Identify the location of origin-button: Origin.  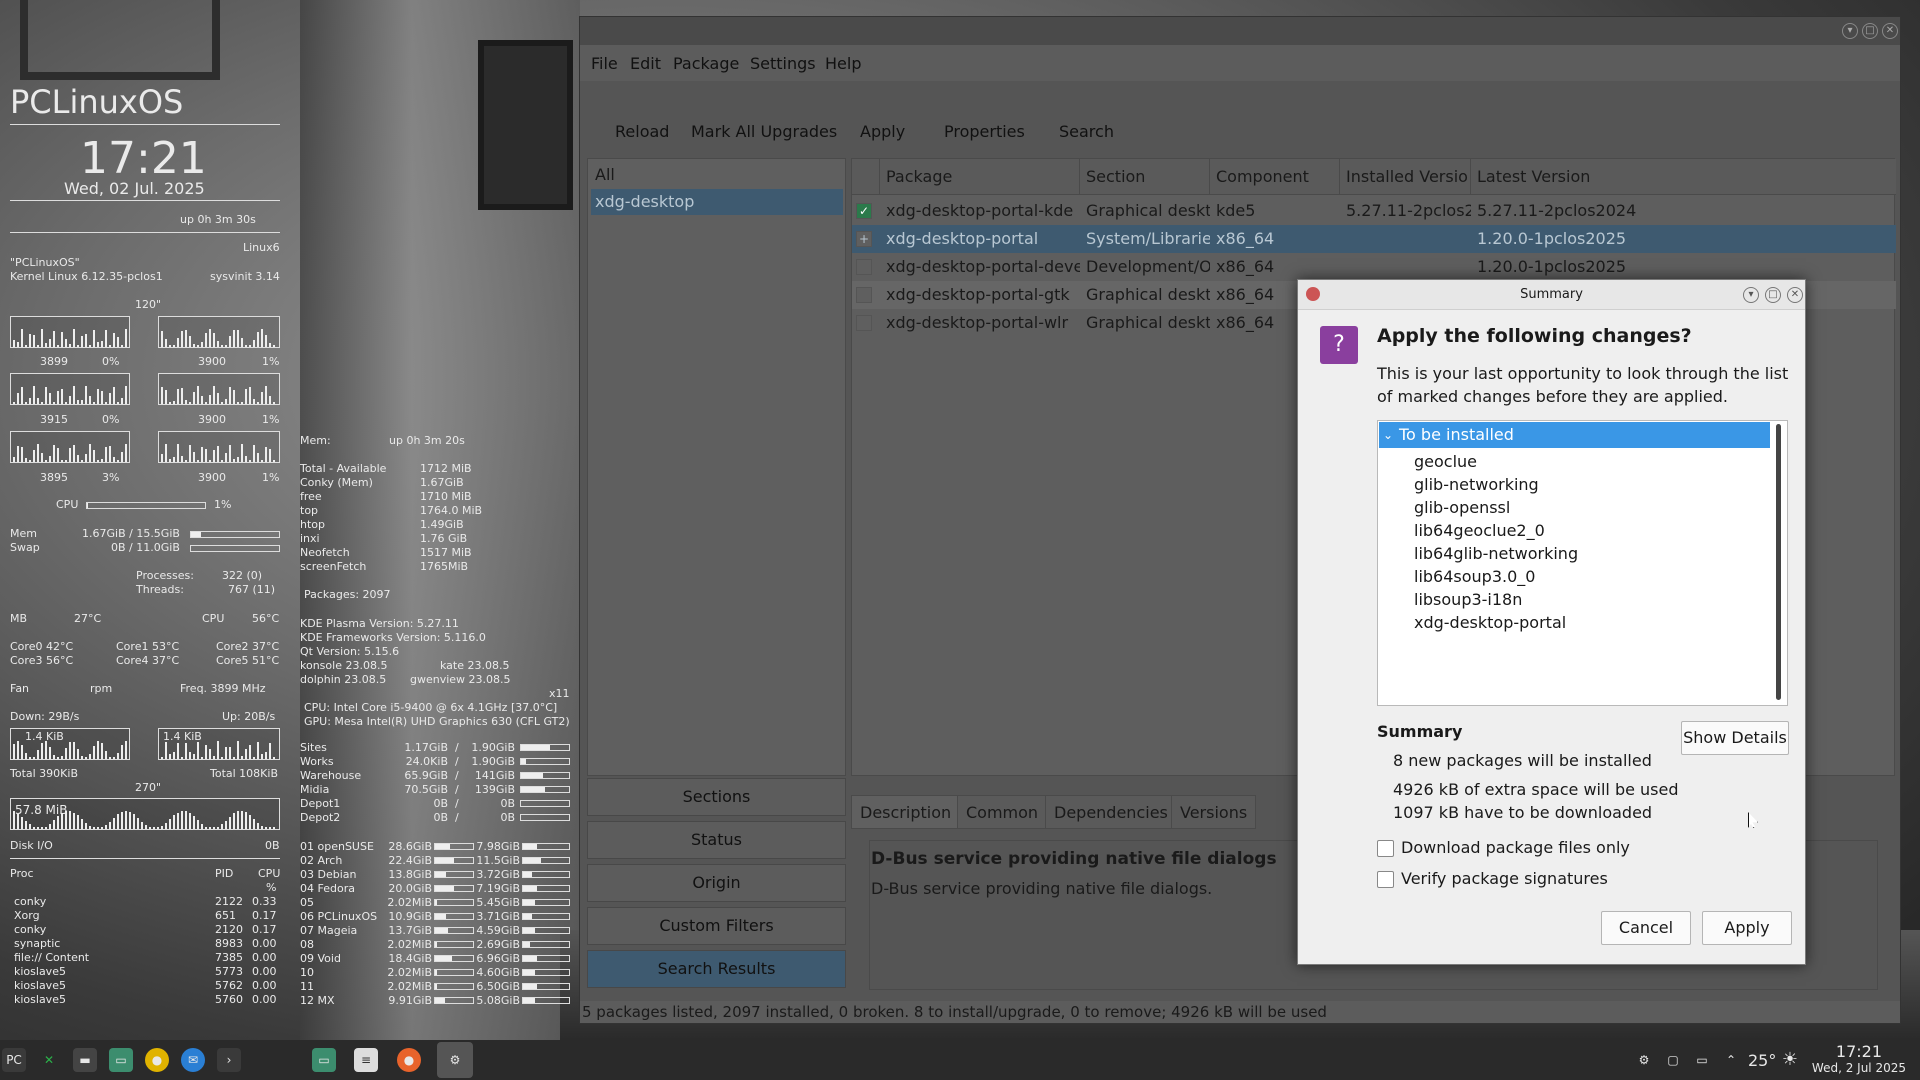
(716, 883).